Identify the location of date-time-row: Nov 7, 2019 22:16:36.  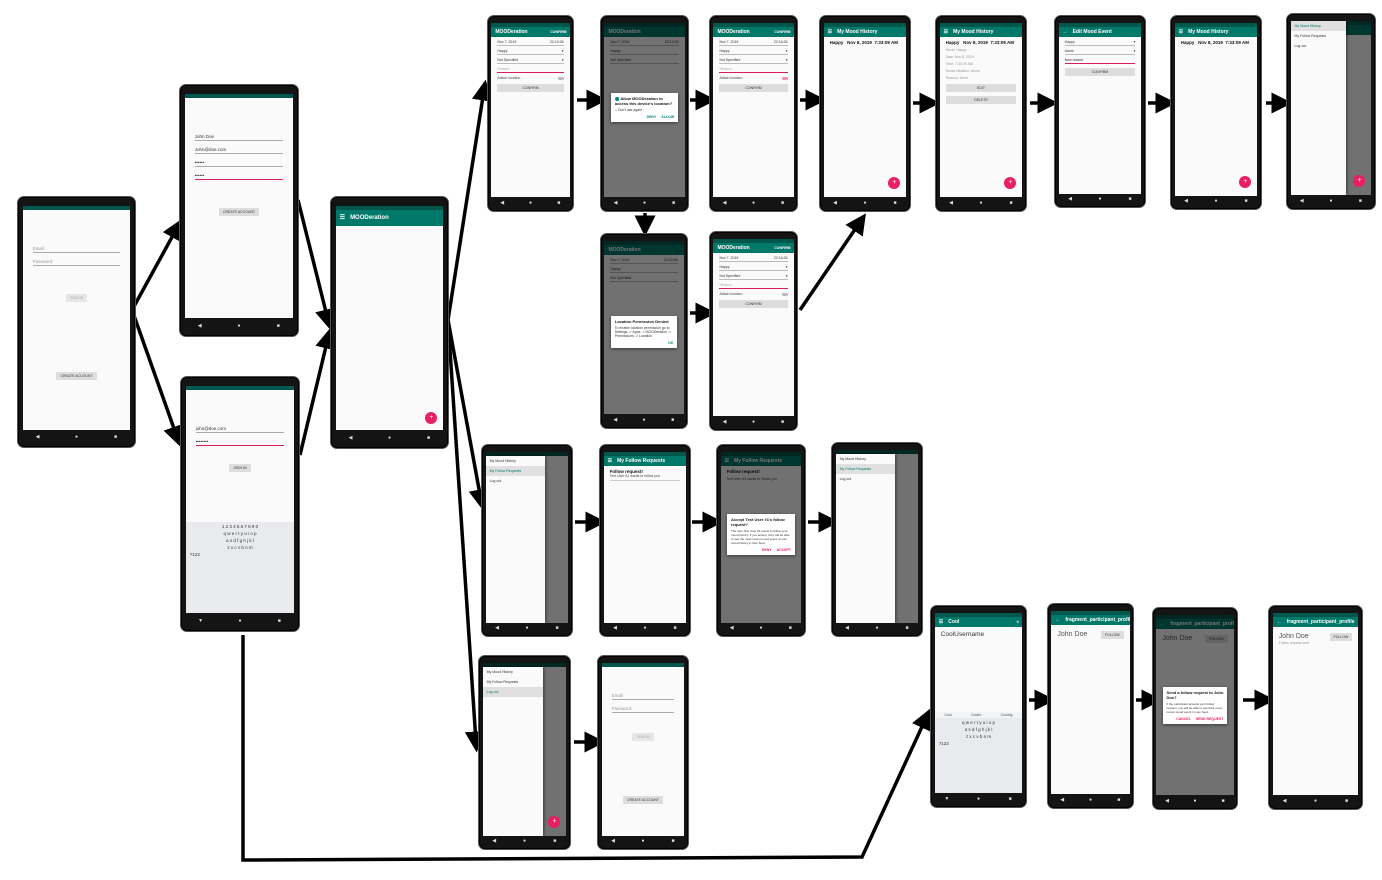
(753, 43).